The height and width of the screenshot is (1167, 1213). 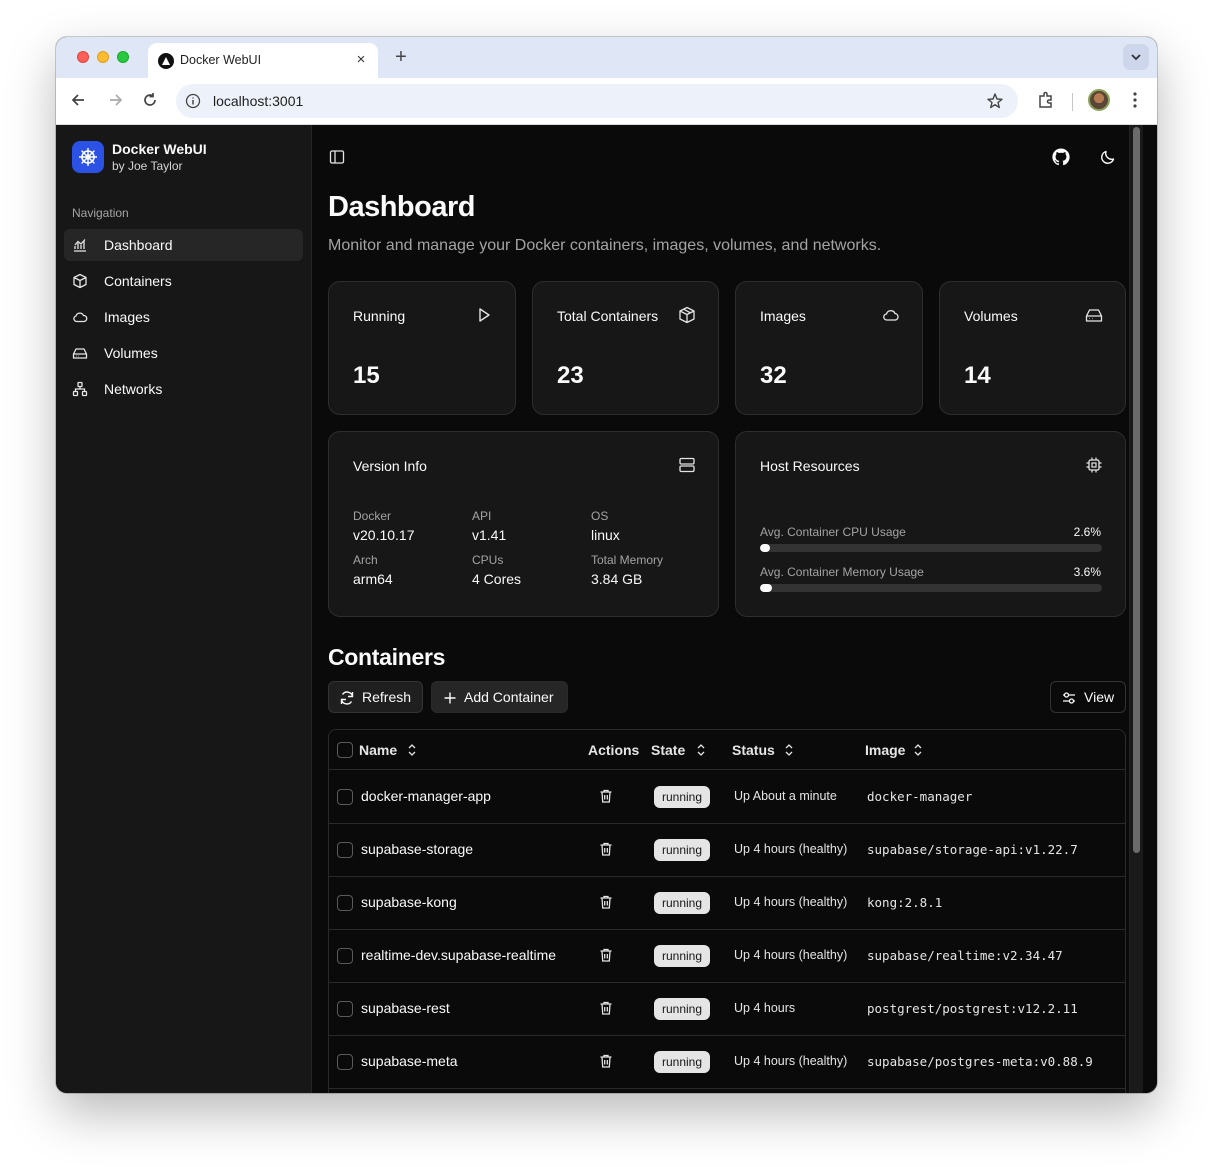 I want to click on tab-search-button, so click(x=1136, y=57).